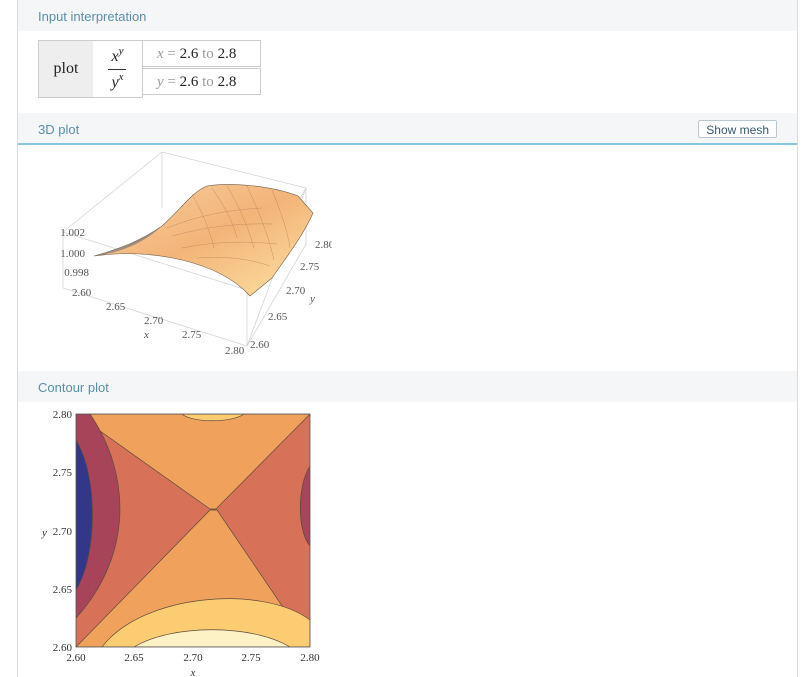 The image size is (809, 677). I want to click on 3d-x-ticks: 2.60 2.65 2.70 2.75 2.80, so click(158, 322).